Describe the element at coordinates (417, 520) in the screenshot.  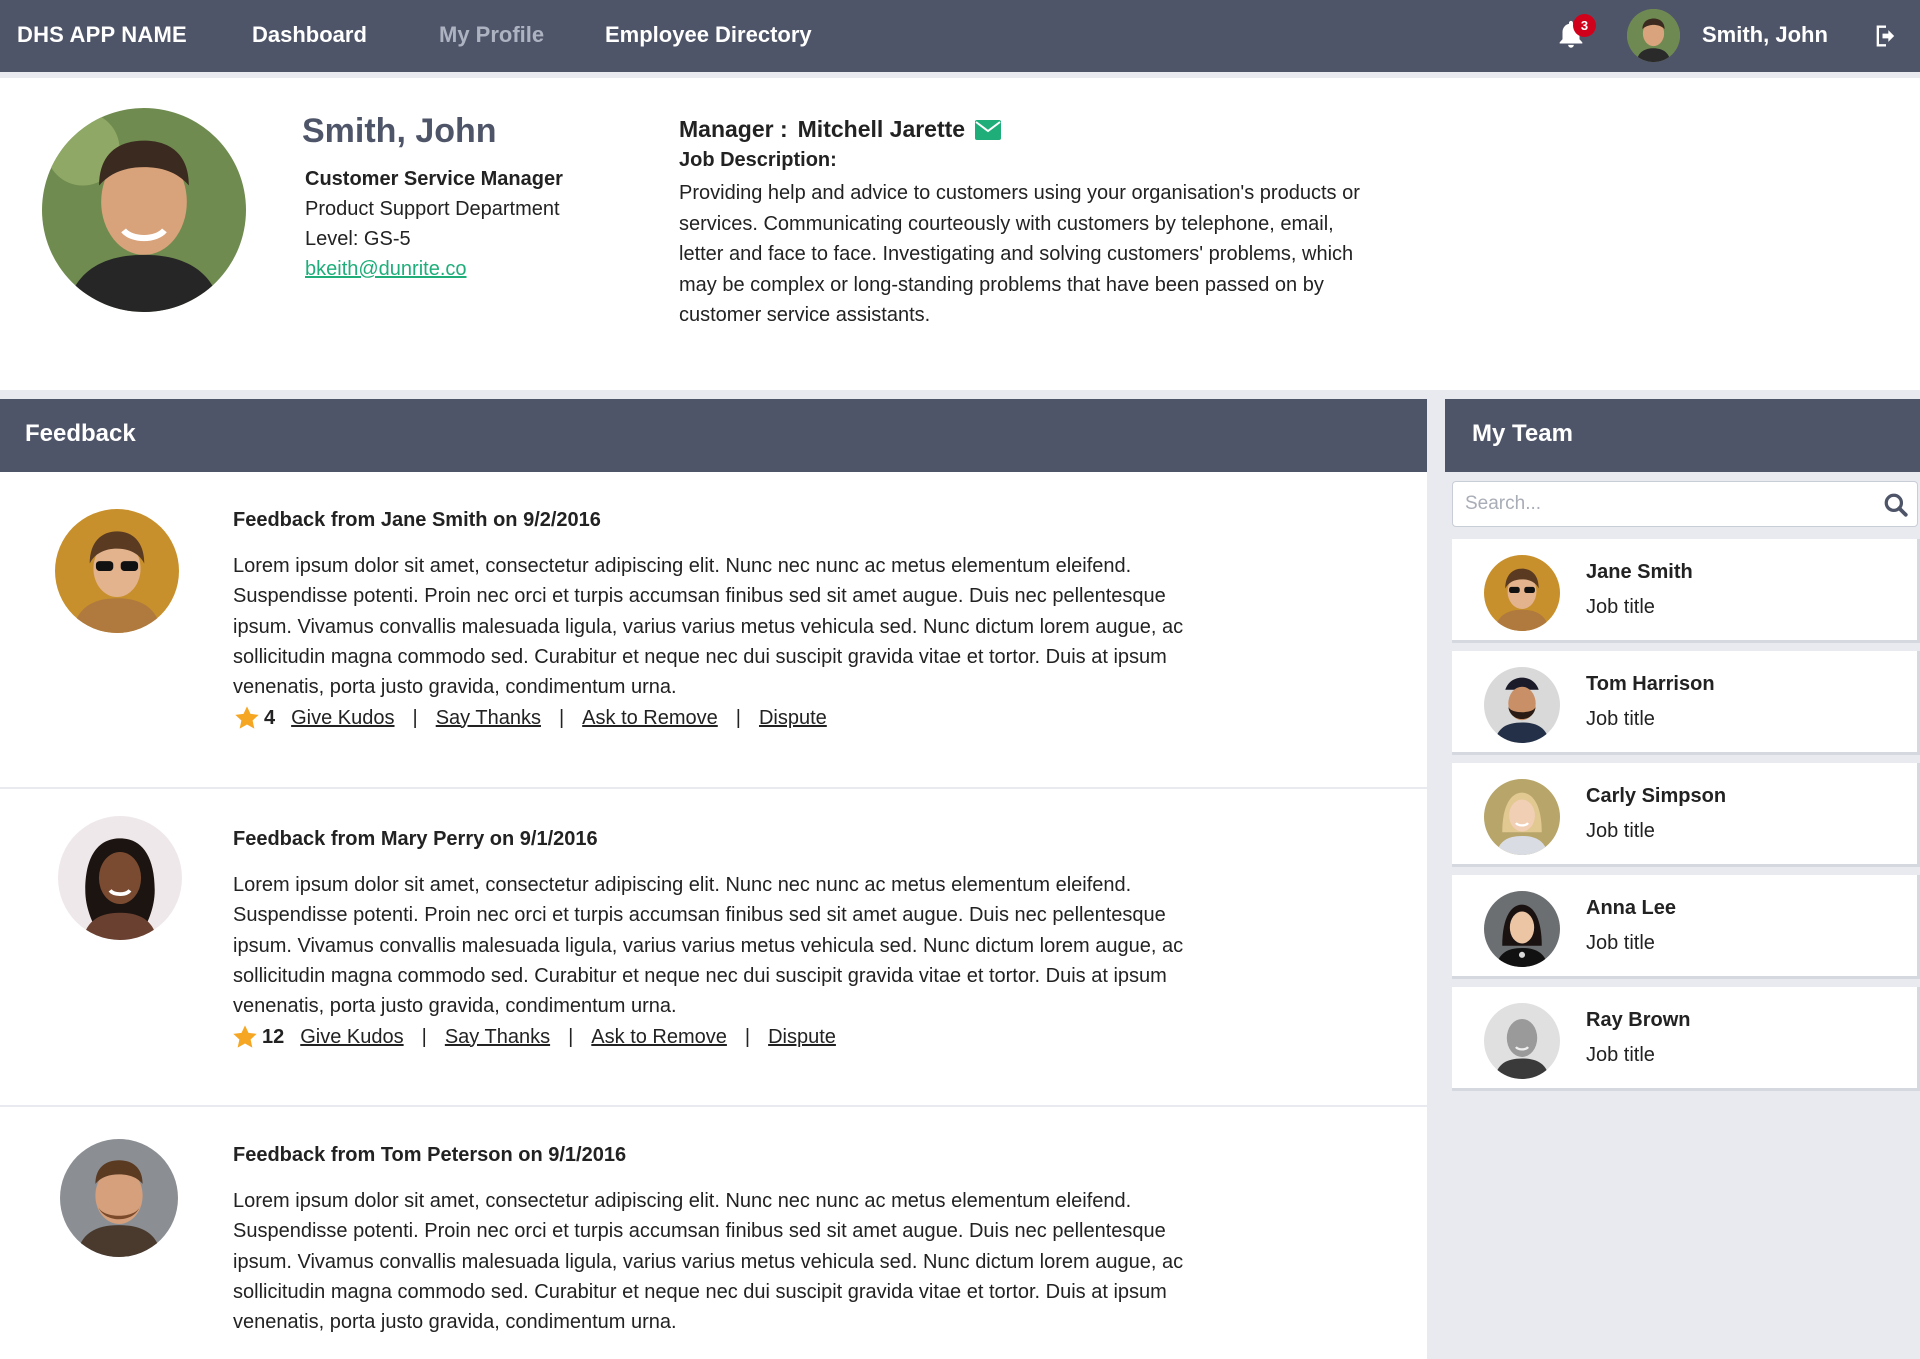
I see `feedback-heading: Feedback from Jane Smith on 9/2/2016` at that location.